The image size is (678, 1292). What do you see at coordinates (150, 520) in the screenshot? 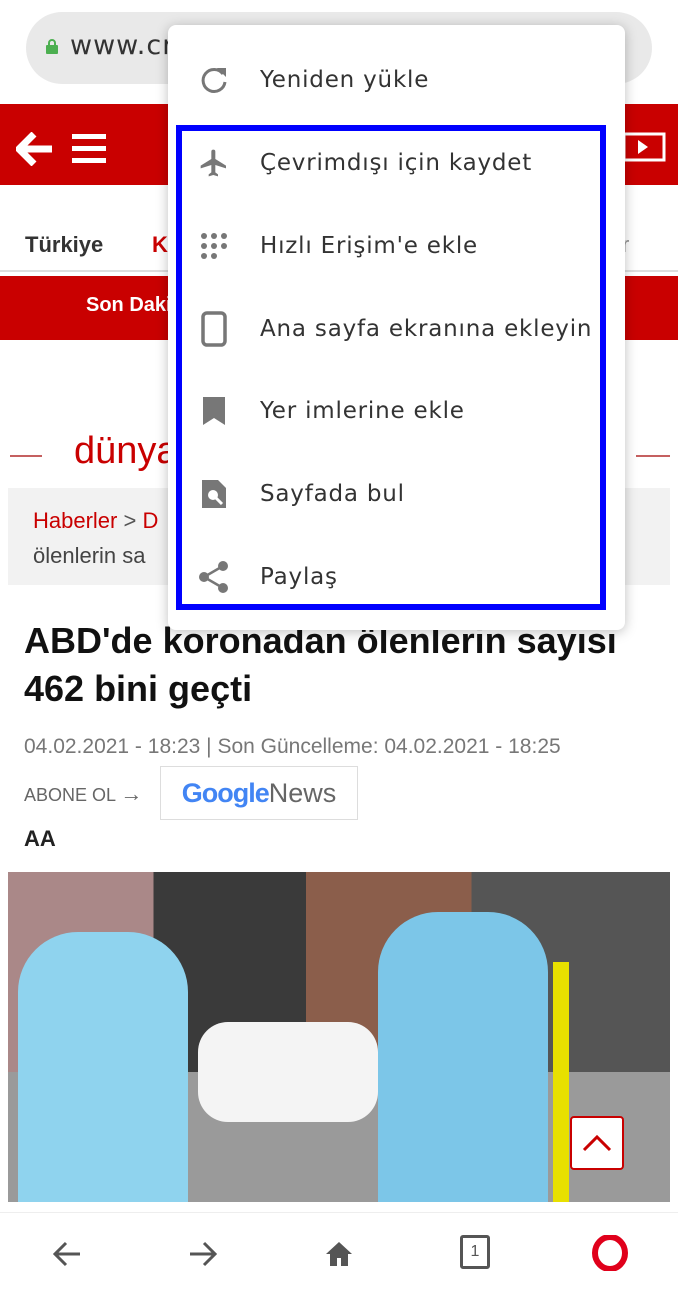
I see `breadcrumb-link: D` at bounding box center [150, 520].